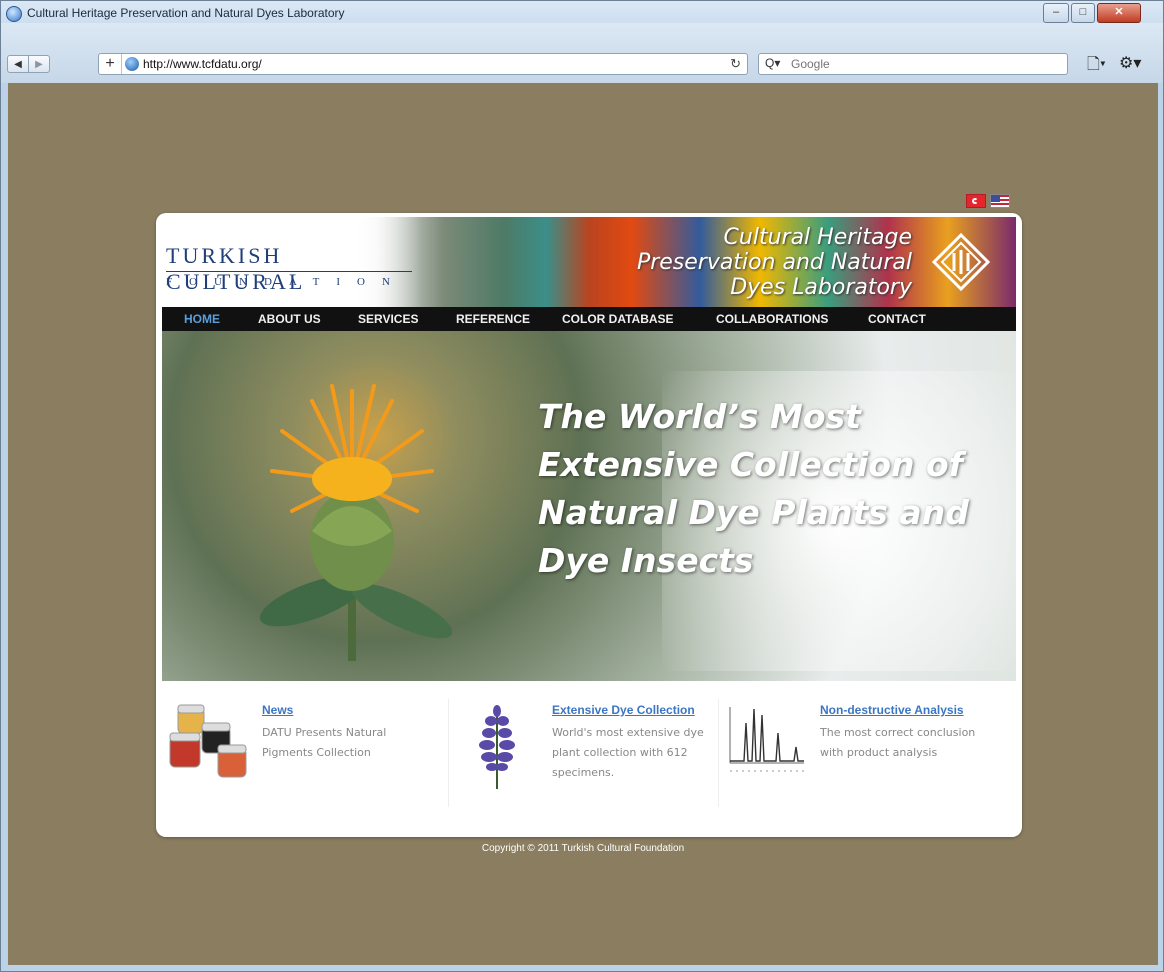 The height and width of the screenshot is (972, 1164). What do you see at coordinates (646, 560) in the screenshot?
I see `hero-line-4: Dye Insects` at bounding box center [646, 560].